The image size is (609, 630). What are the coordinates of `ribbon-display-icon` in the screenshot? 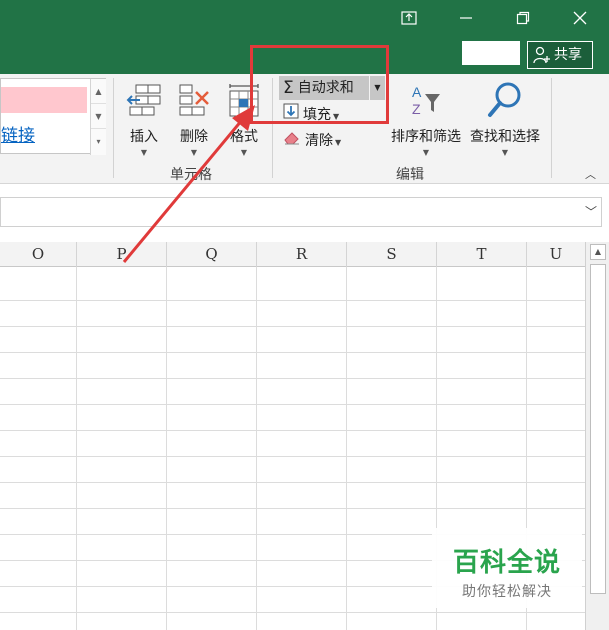 It's located at (409, 19).